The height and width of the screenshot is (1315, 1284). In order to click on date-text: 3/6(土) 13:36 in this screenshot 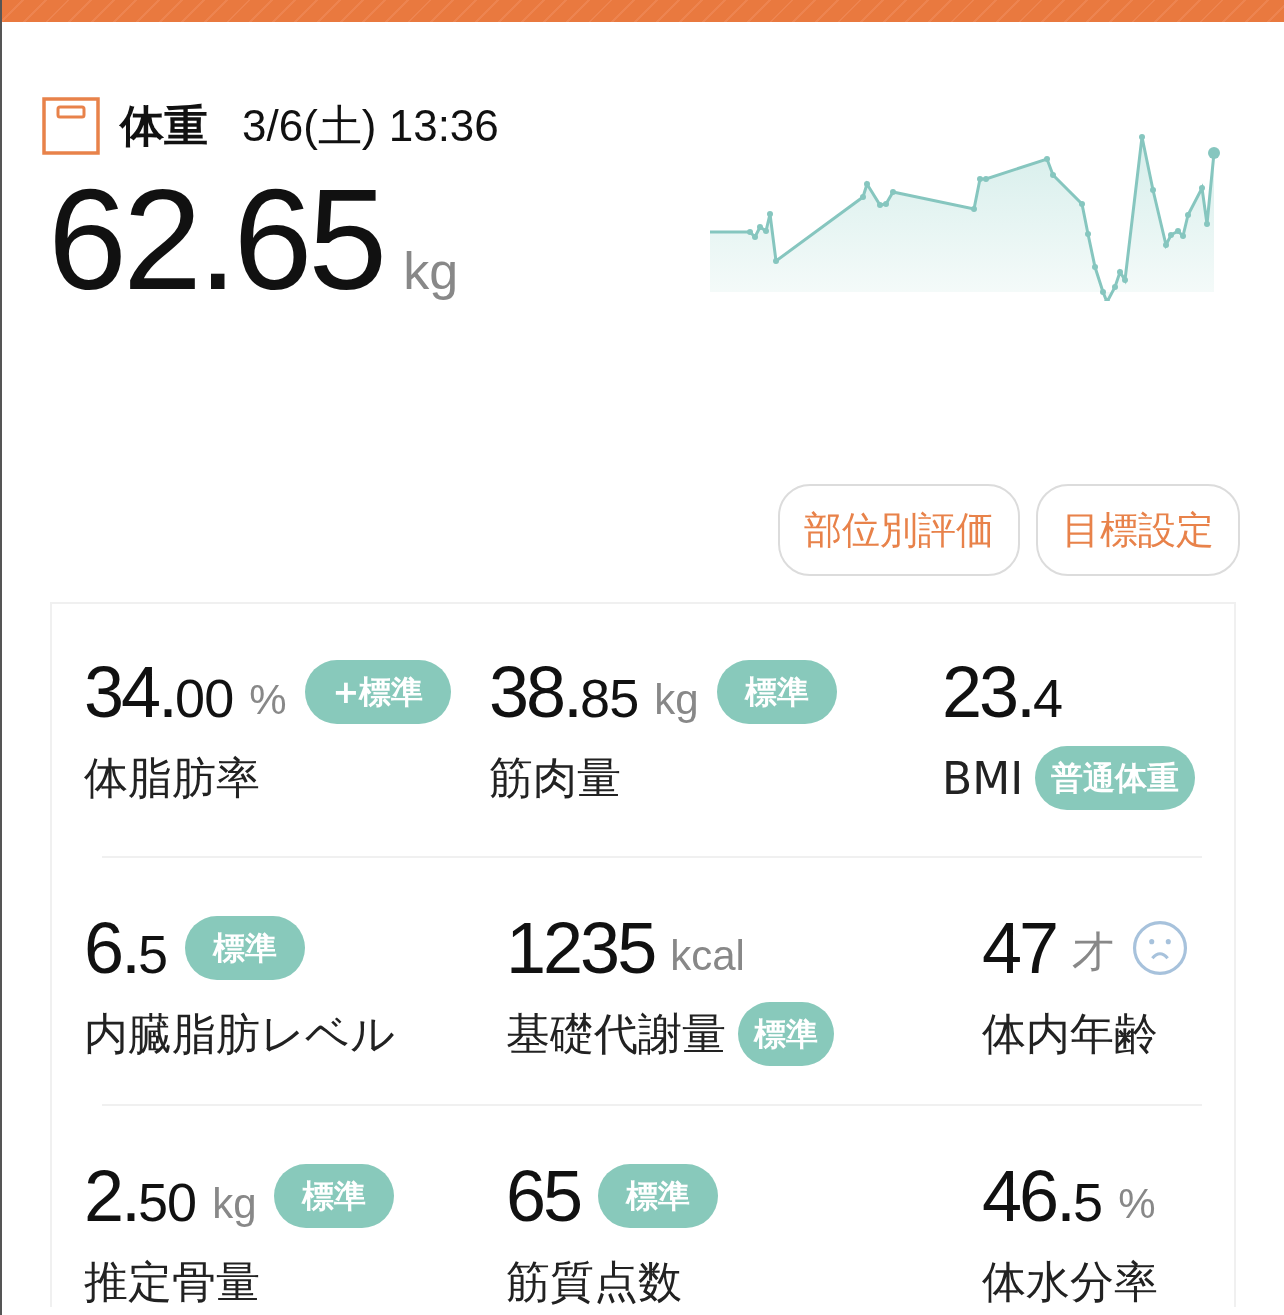, I will do `click(370, 125)`.